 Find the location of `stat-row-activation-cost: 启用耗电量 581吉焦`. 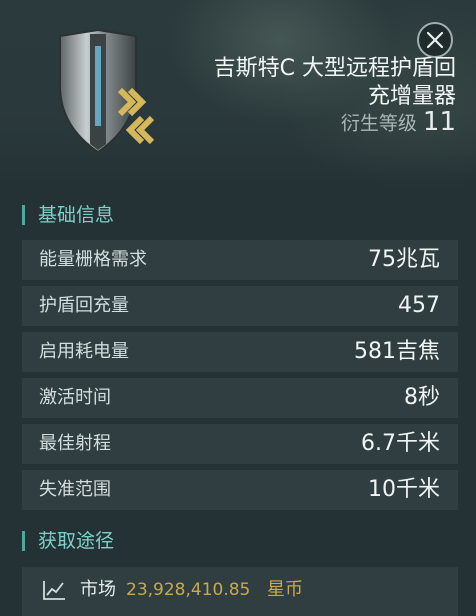

stat-row-activation-cost: 启用耗电量 581吉焦 is located at coordinates (240, 352).